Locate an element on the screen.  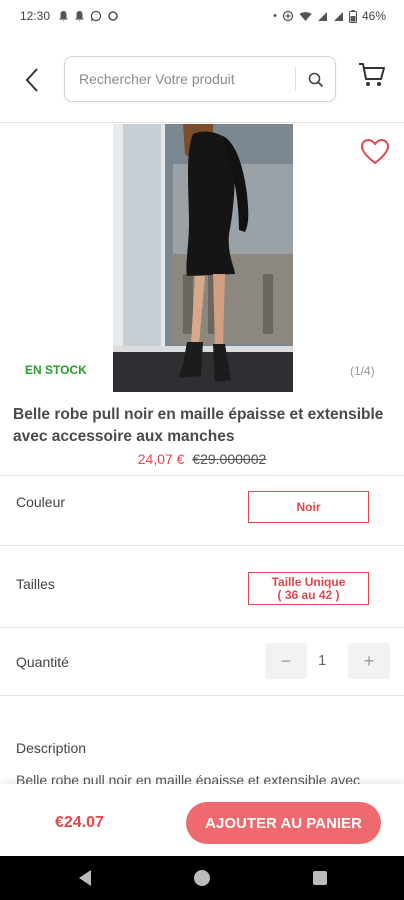
color-label: Couleur is located at coordinates (41, 502).